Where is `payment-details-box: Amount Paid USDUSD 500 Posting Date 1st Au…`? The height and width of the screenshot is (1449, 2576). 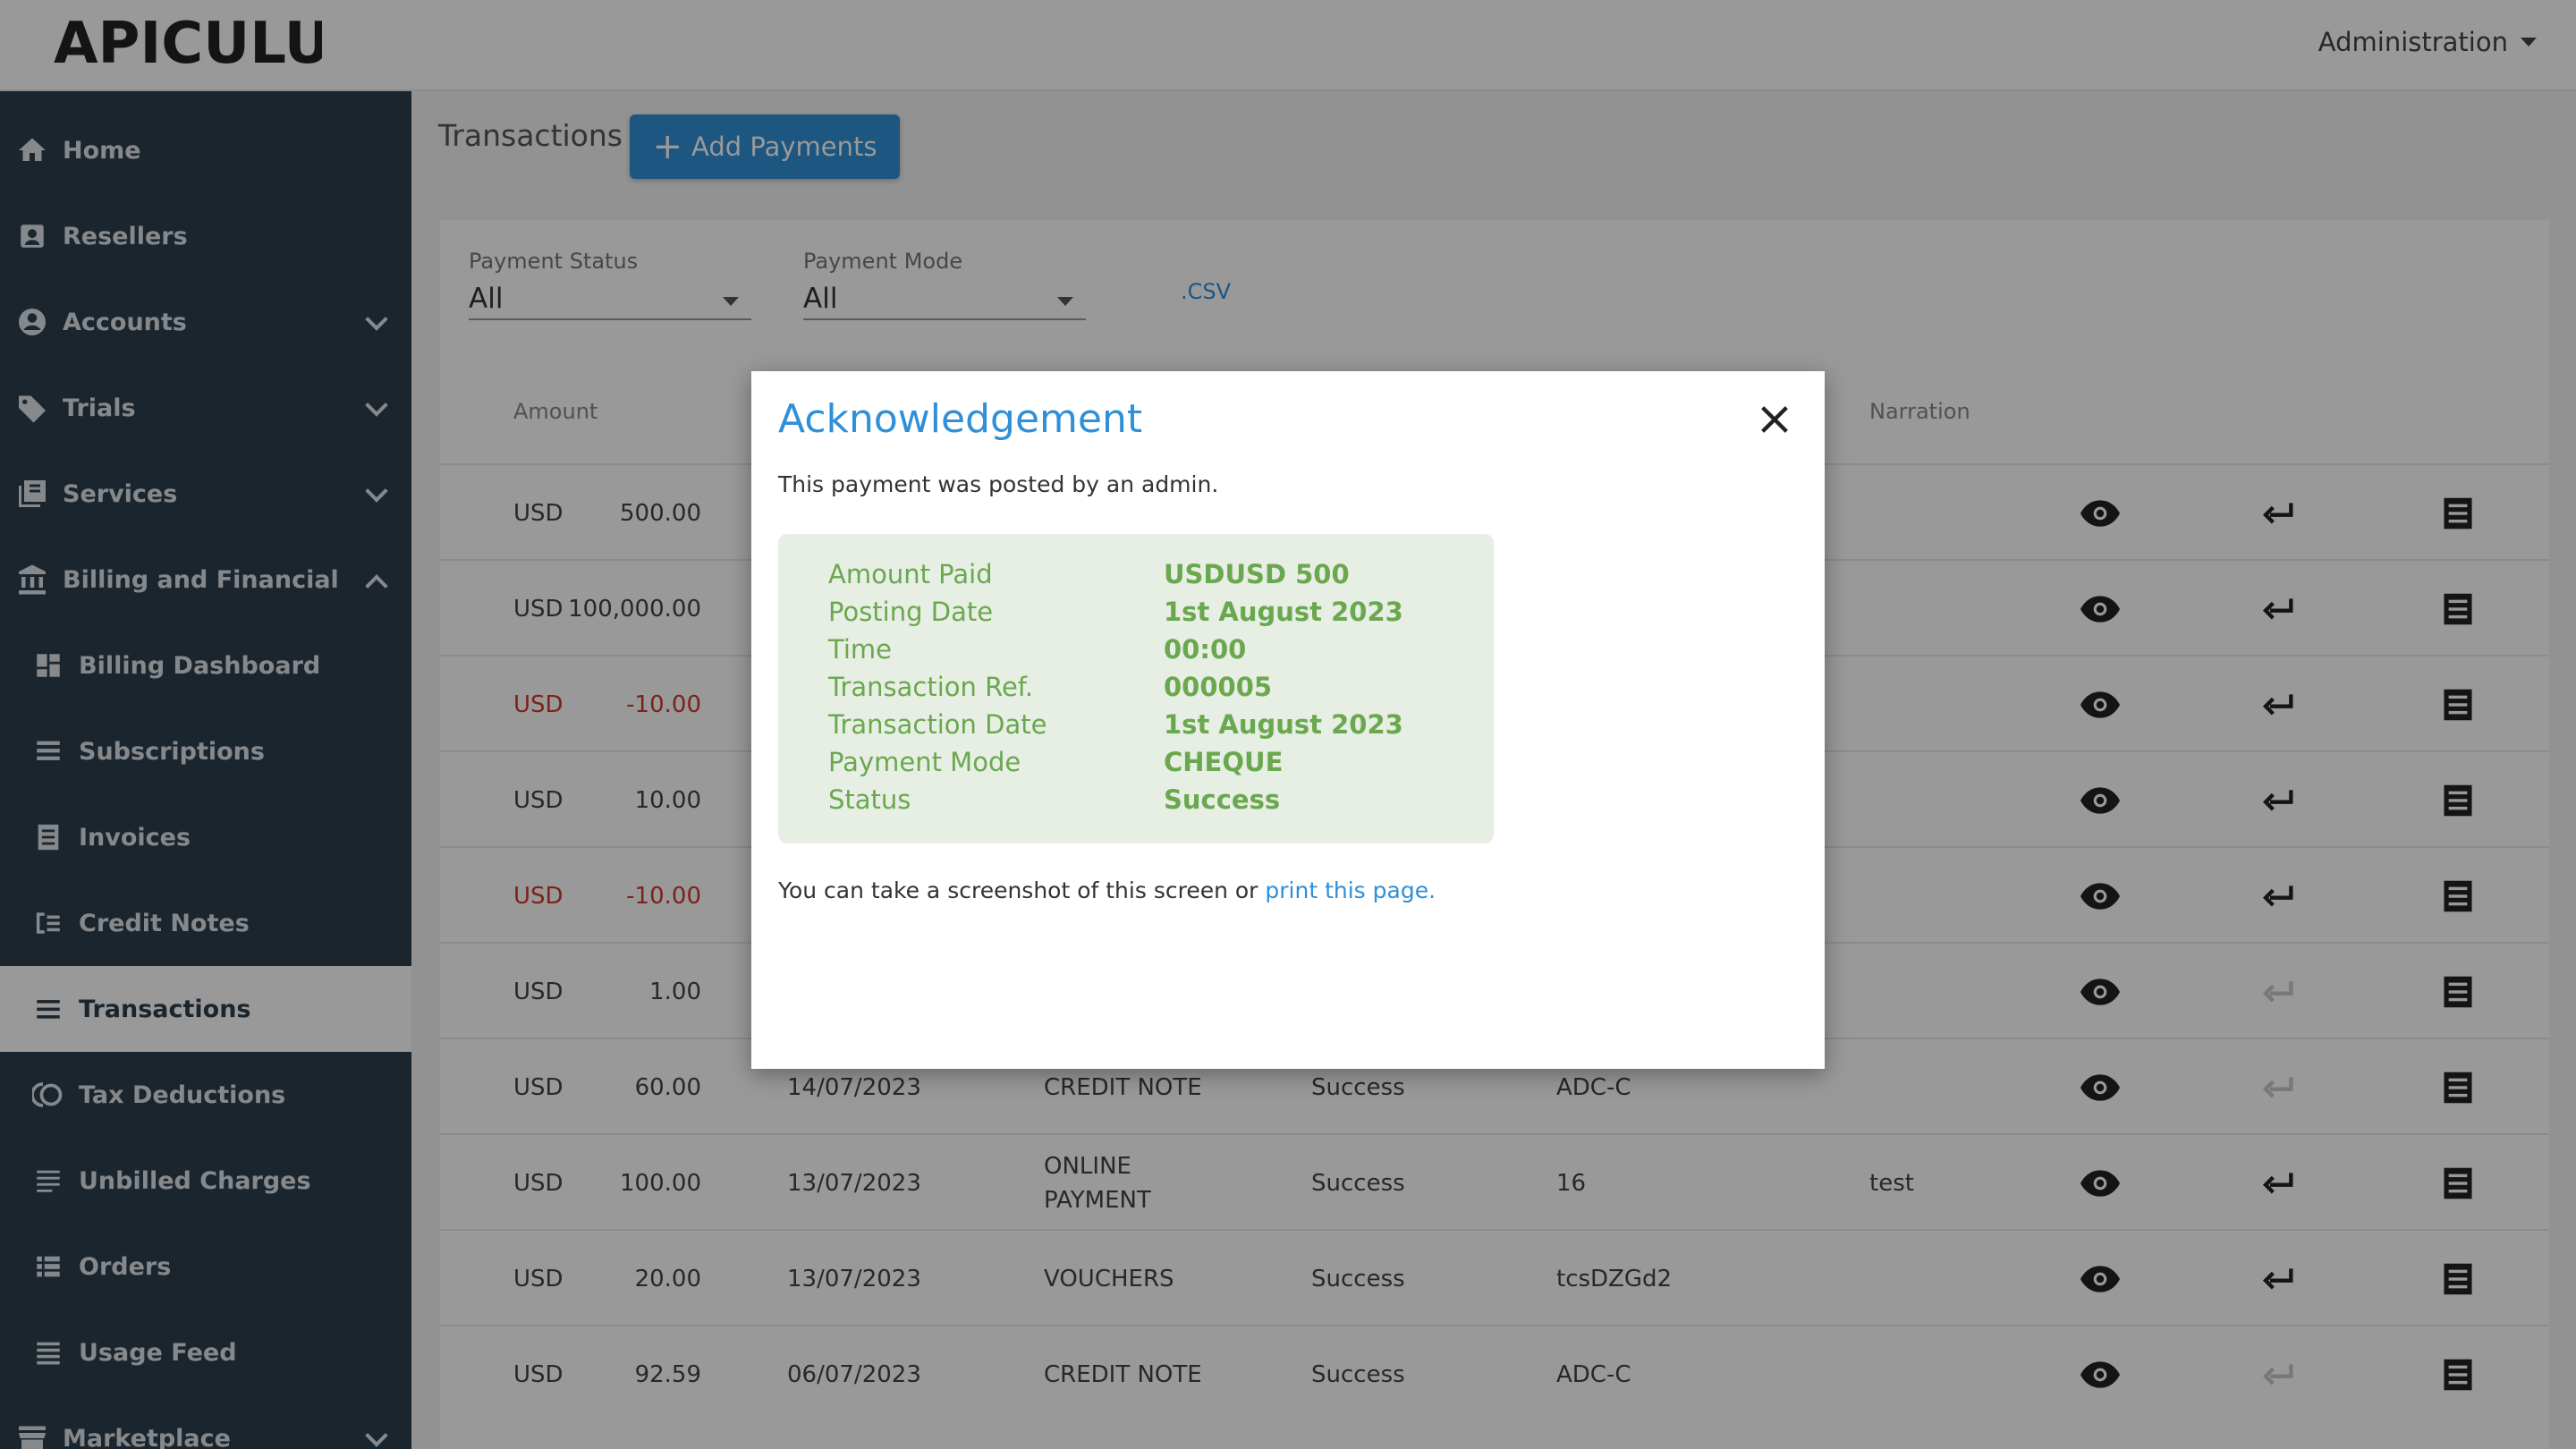 payment-details-box: Amount Paid USDUSD 500 Posting Date 1st Au… is located at coordinates (1136, 688).